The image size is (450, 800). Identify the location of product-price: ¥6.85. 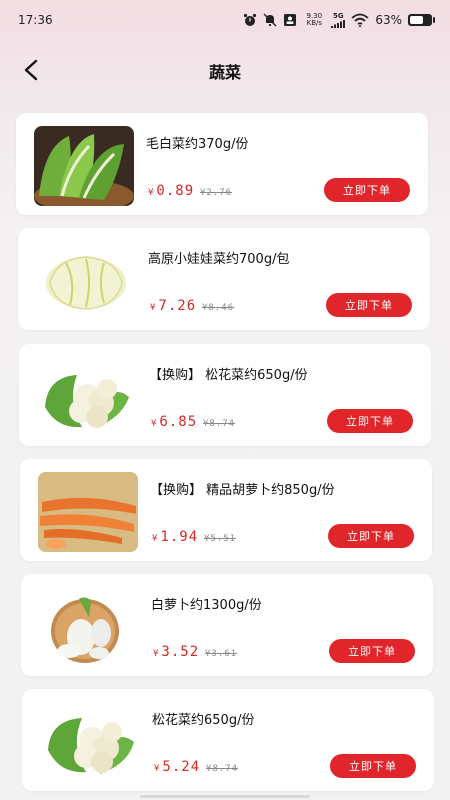
(174, 422).